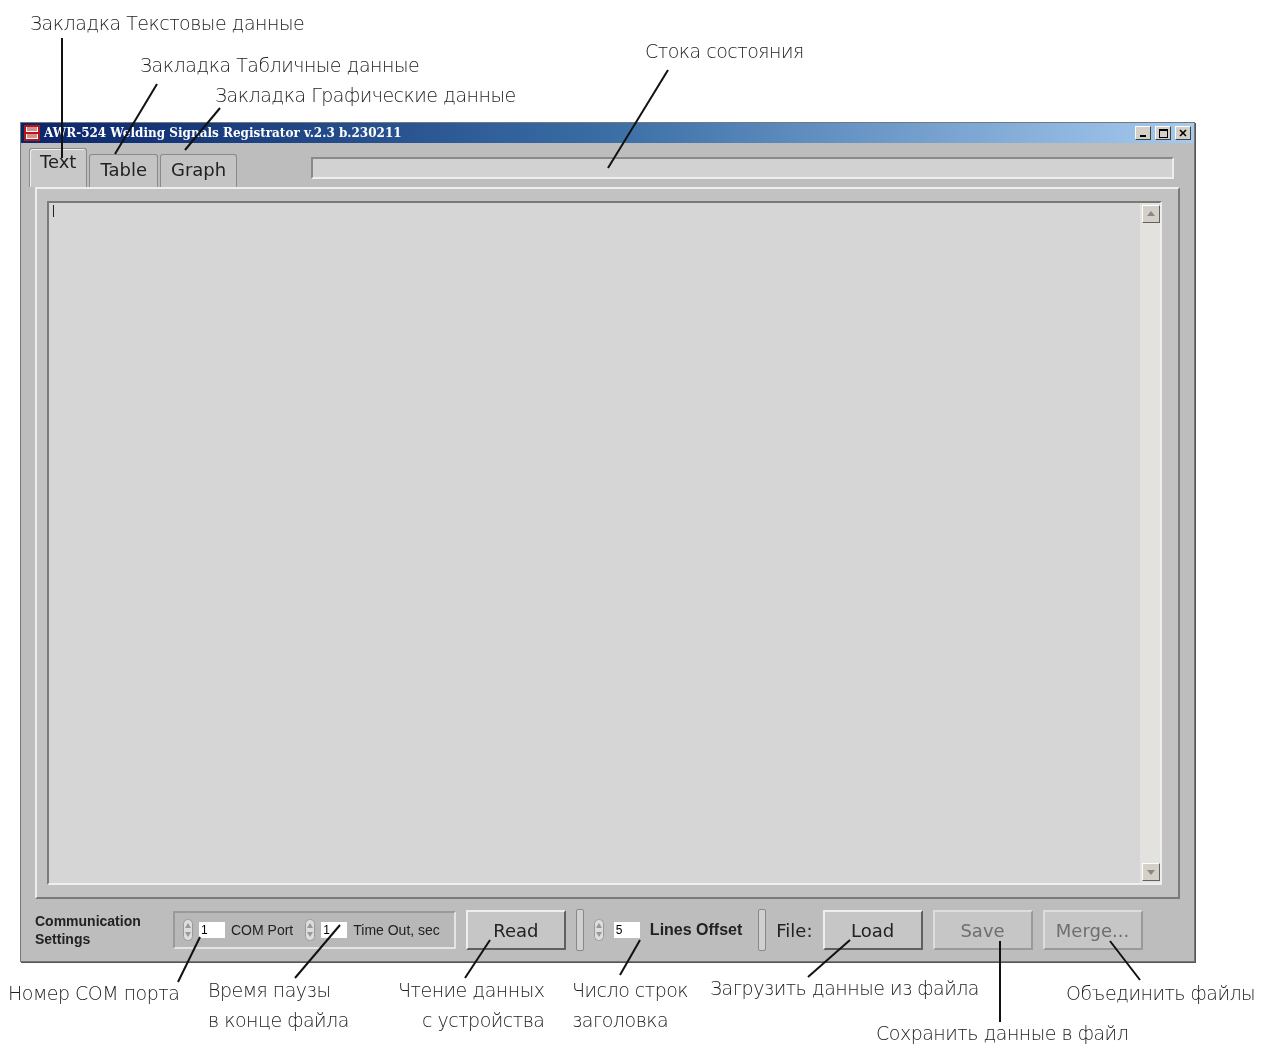 The height and width of the screenshot is (1048, 1271). Describe the element at coordinates (471, 1005) in the screenshot. I see `annotation-label: Чтение данных с устройства` at that location.